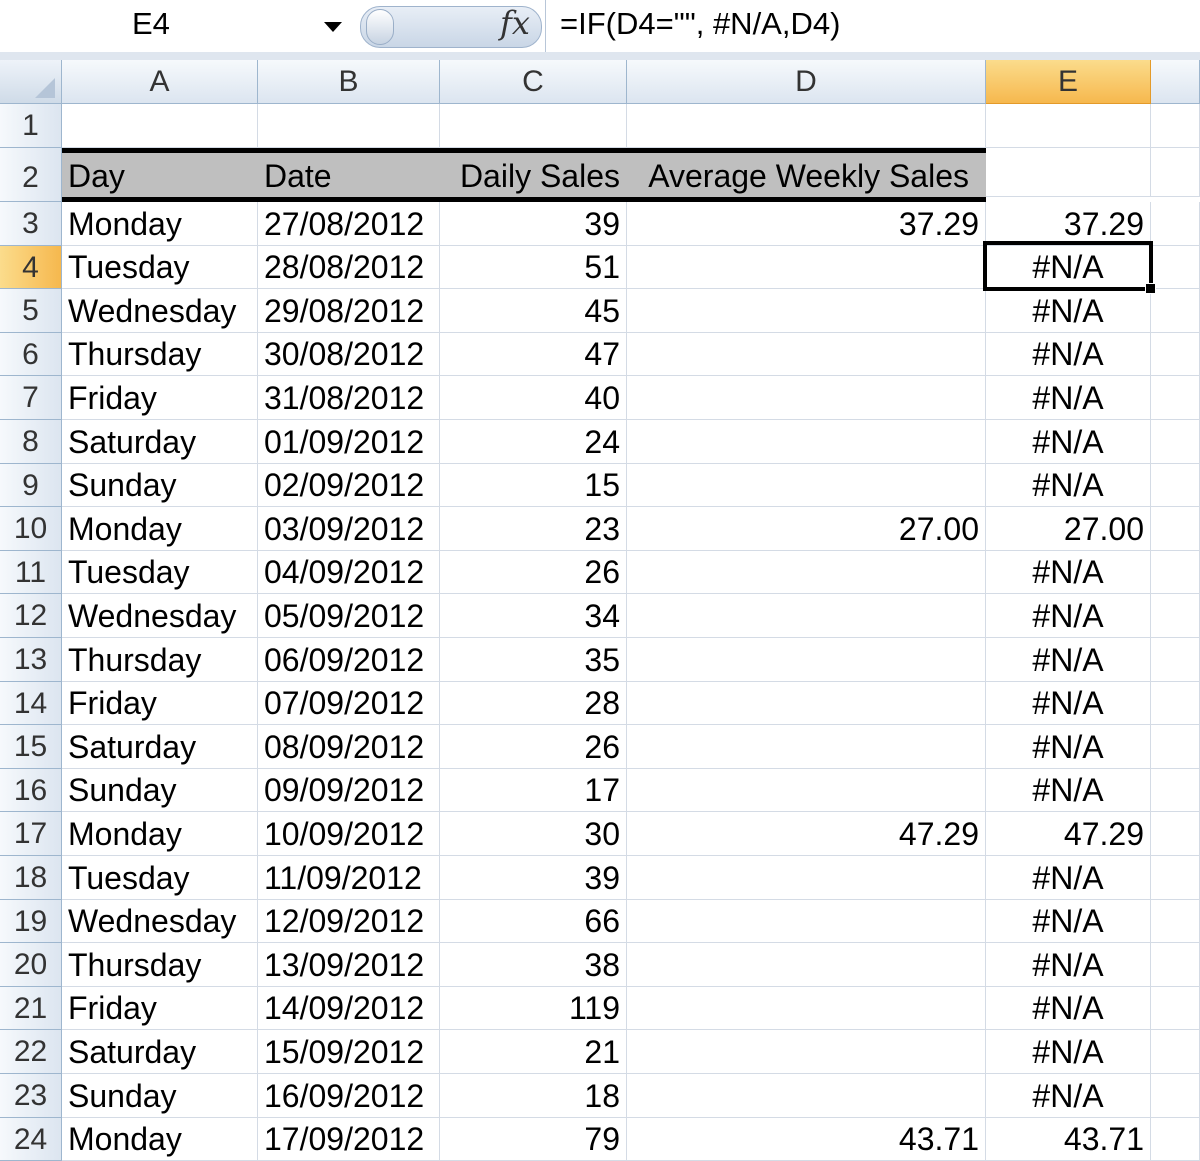 The image size is (1200, 1161). I want to click on insert-function-icon: fx, so click(515, 23).